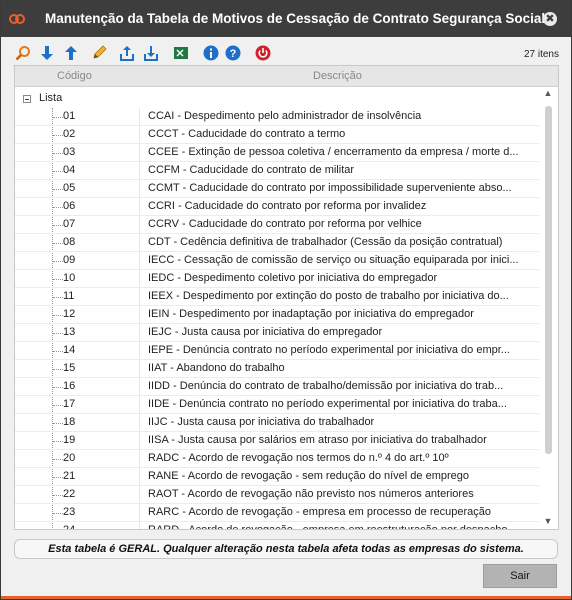 The width and height of the screenshot is (572, 600). What do you see at coordinates (69, 314) in the screenshot?
I see `row-code: 12` at bounding box center [69, 314].